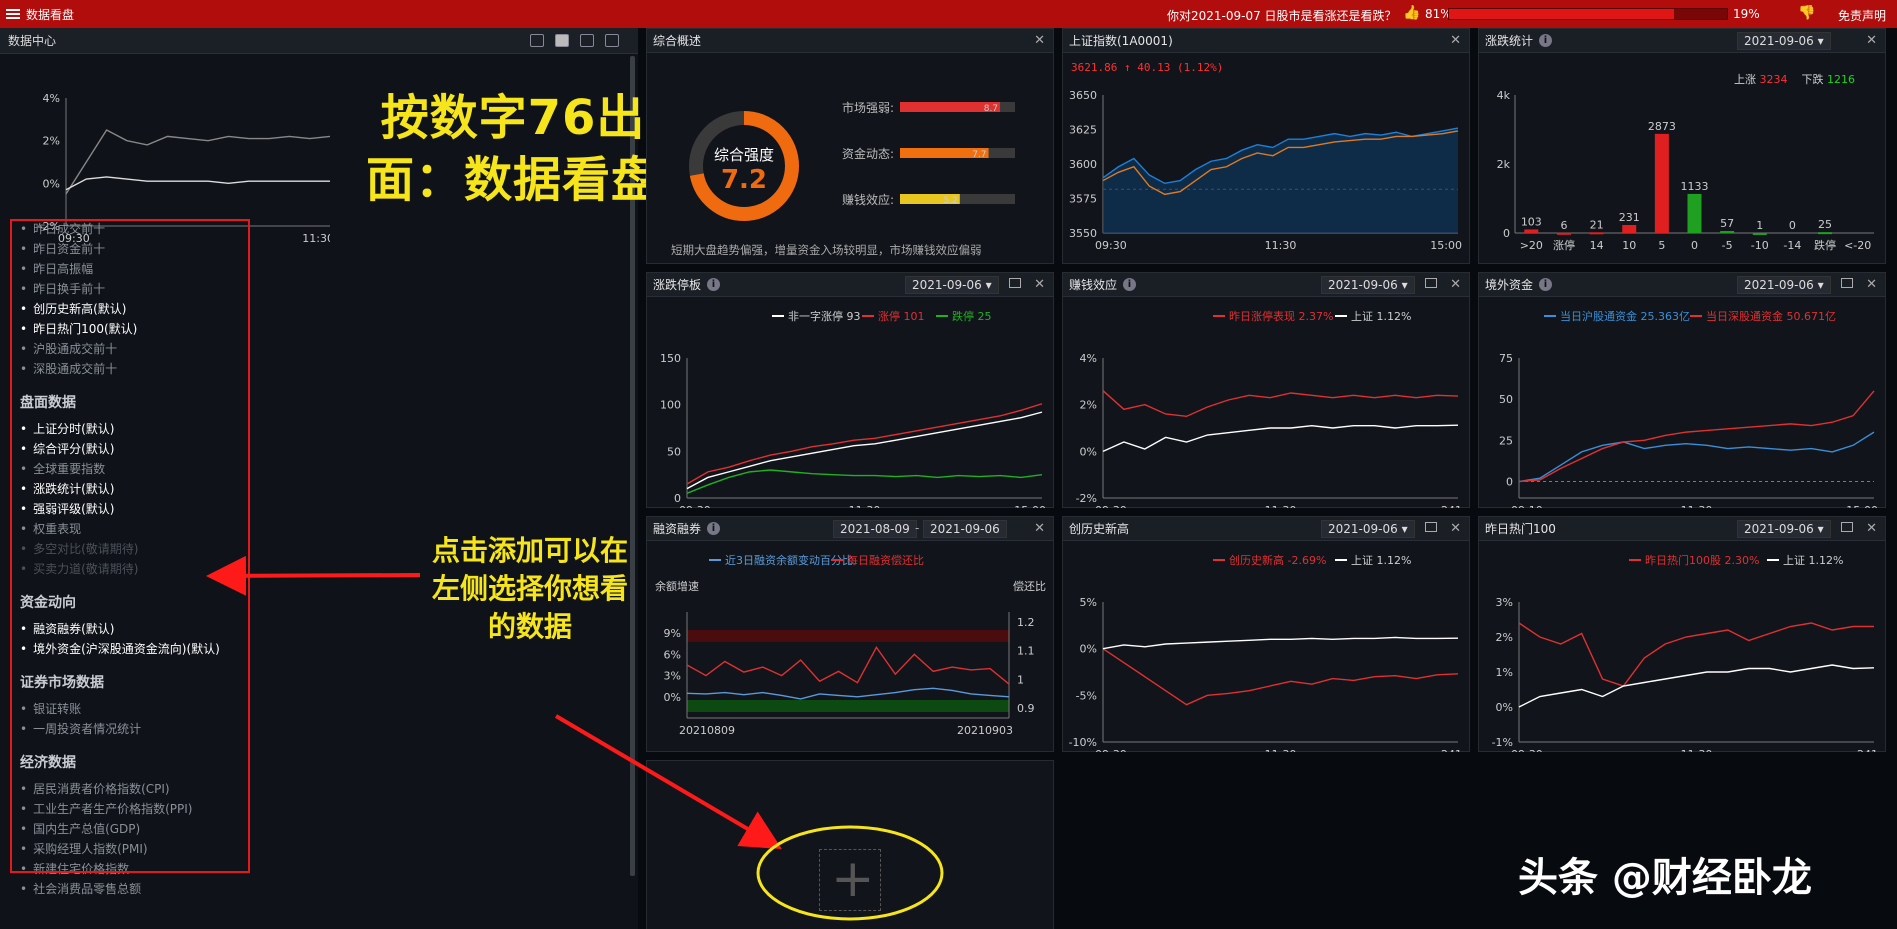 The image size is (1897, 929). Describe the element at coordinates (80, 888) in the screenshot. I see `sidebar-item: 社会消费品零售总额` at that location.